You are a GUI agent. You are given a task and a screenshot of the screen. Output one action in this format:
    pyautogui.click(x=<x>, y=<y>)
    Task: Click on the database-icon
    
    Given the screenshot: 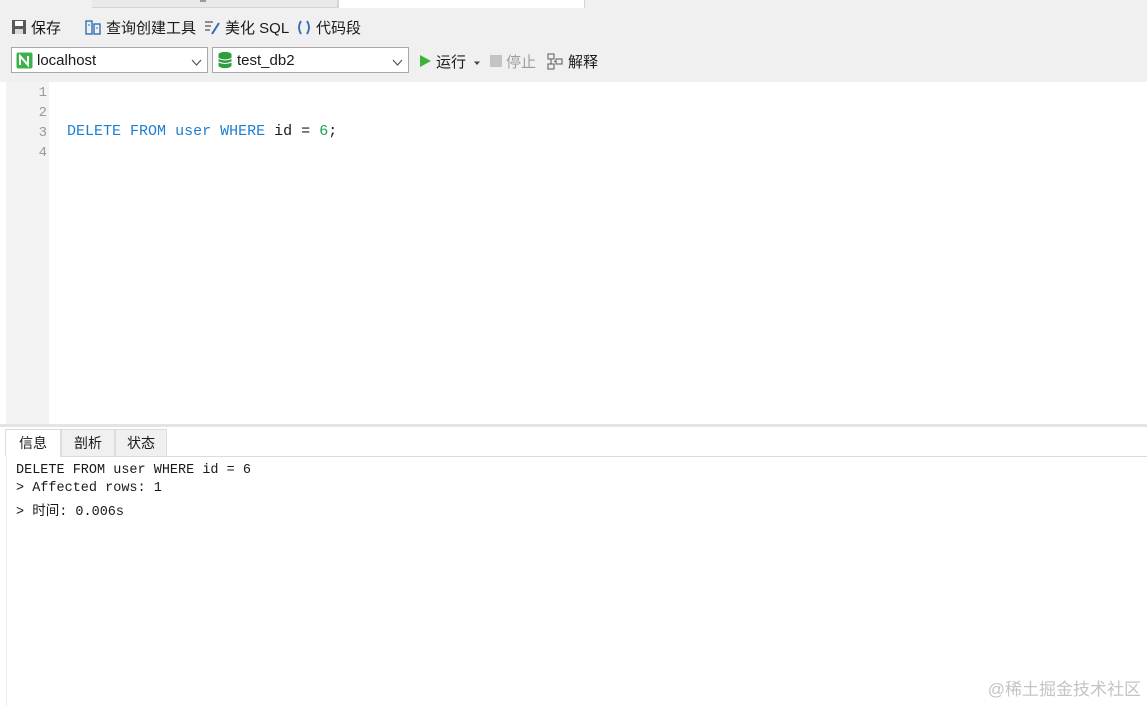 What is the action you would take?
    pyautogui.click(x=225, y=60)
    